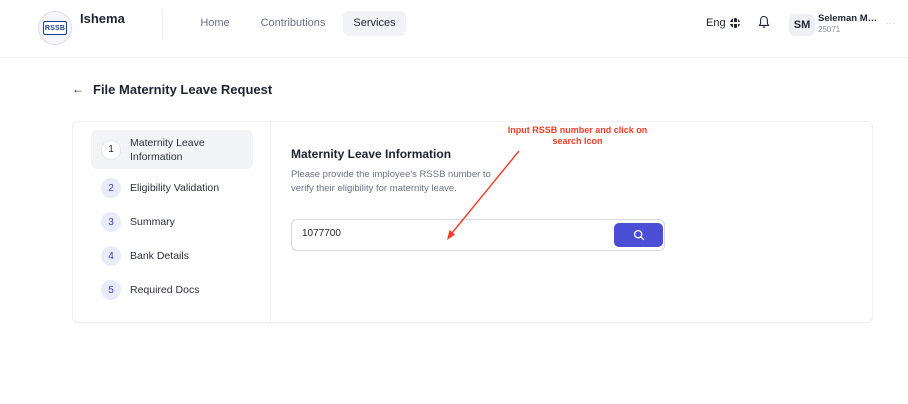 This screenshot has height=404, width=908. I want to click on top-bar, so click(454, 29).